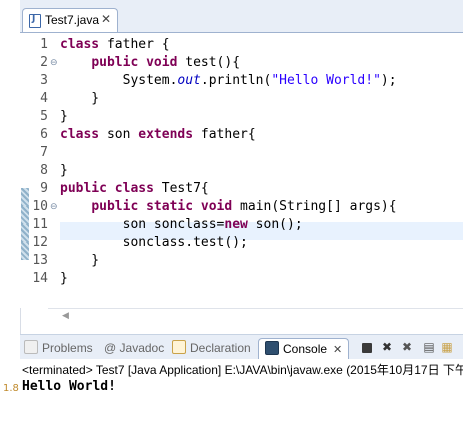 The image size is (463, 421). Describe the element at coordinates (261, 243) in the screenshot. I see `code-line: sonclass.test();` at that location.